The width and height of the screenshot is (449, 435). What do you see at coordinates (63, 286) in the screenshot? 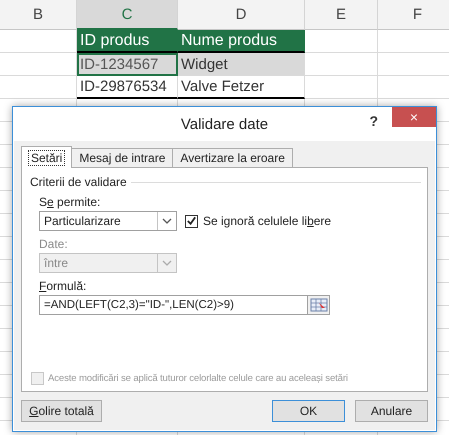
I see `field-label: Formulă:` at bounding box center [63, 286].